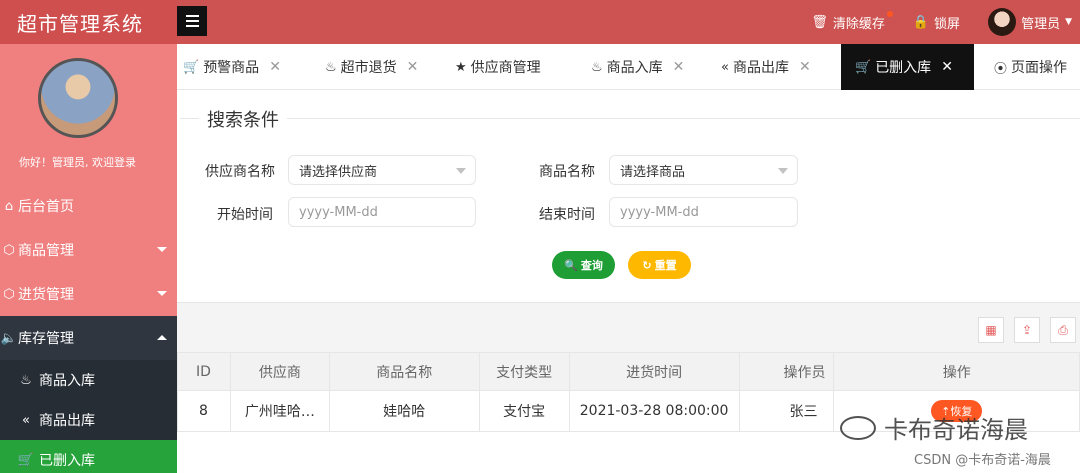 The width and height of the screenshot is (1080, 473). I want to click on column-header-id: ID, so click(204, 371).